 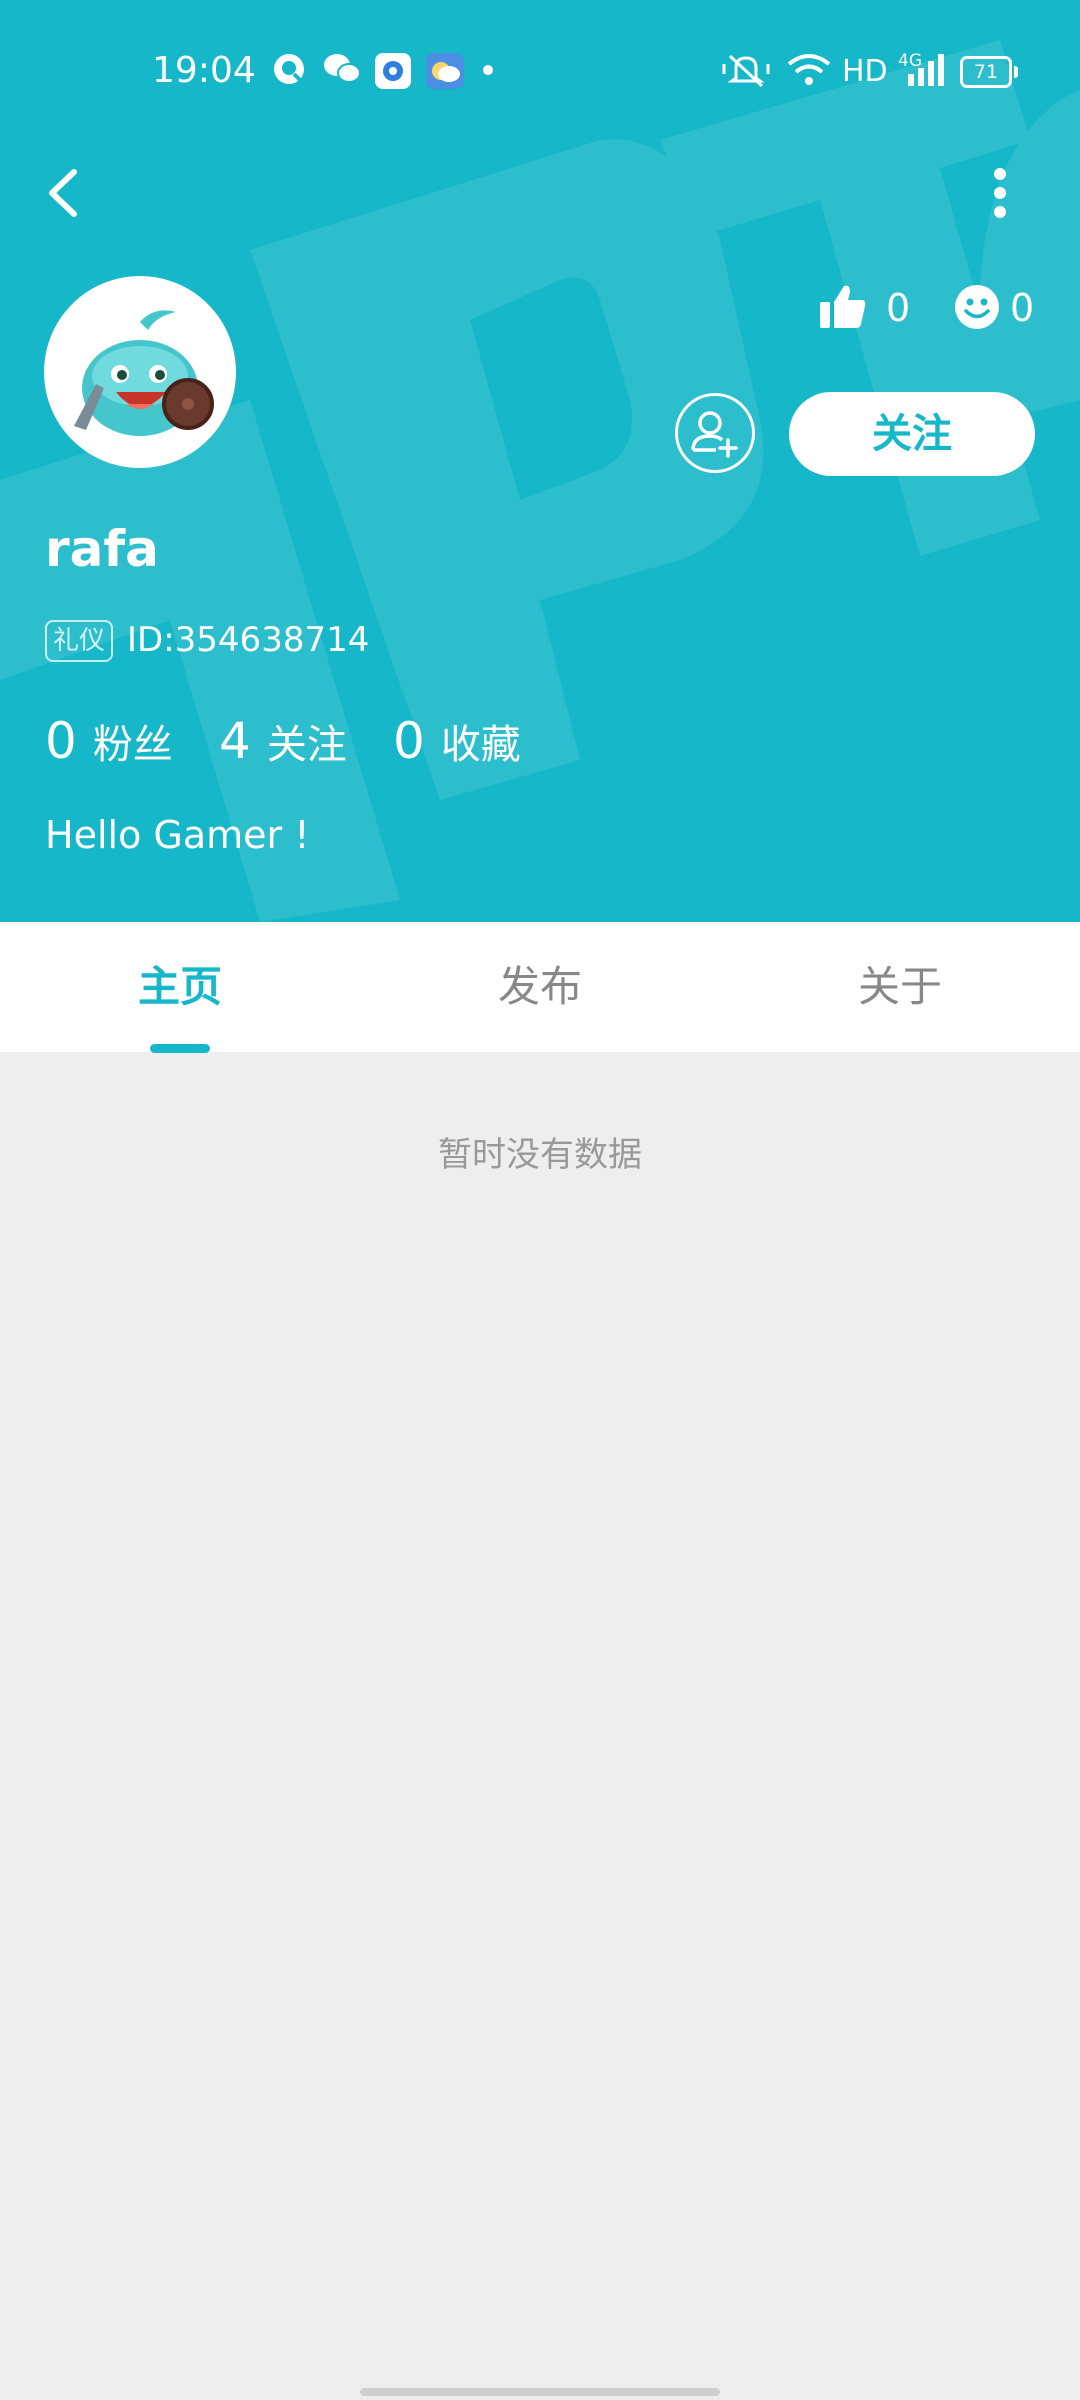 What do you see at coordinates (809, 69) in the screenshot?
I see `wifi-icon` at bounding box center [809, 69].